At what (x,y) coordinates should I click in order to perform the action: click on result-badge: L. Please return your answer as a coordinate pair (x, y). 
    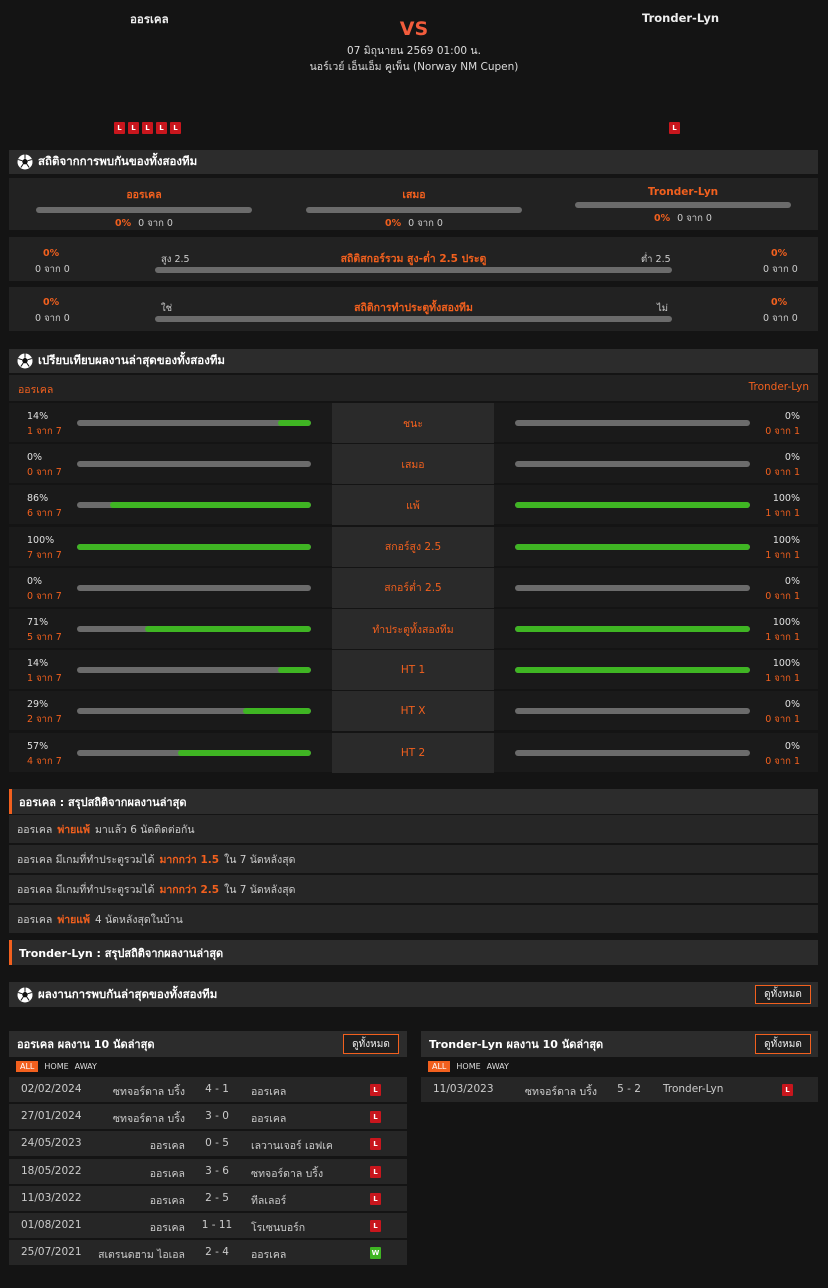
    Looking at the image, I should click on (787, 1090).